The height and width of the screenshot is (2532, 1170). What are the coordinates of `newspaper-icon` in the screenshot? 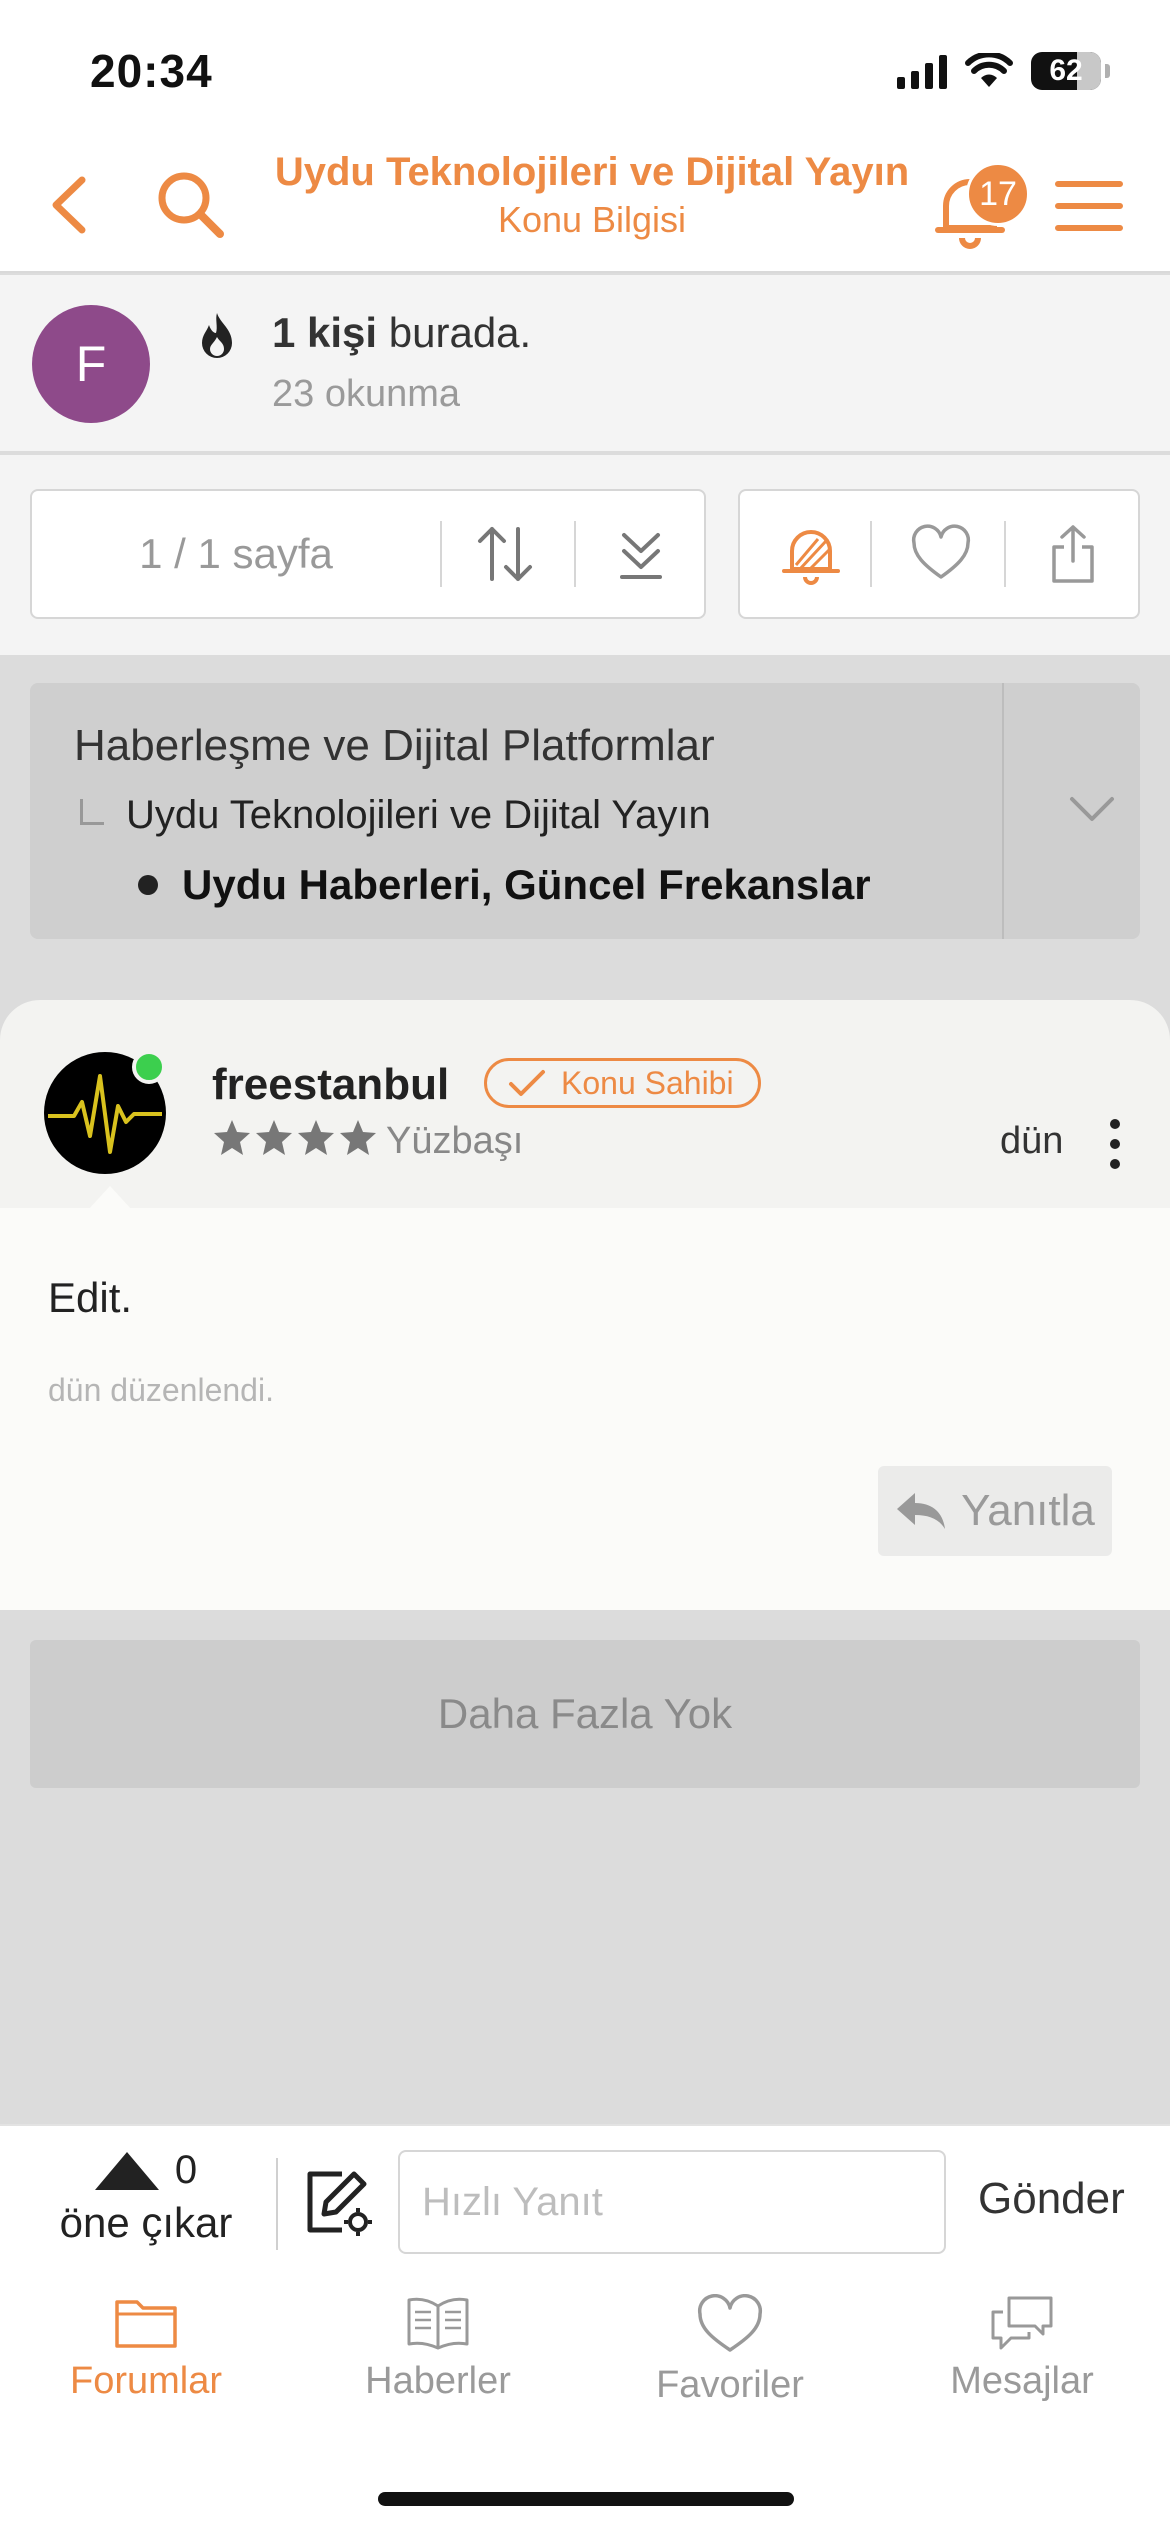 It's located at (438, 2323).